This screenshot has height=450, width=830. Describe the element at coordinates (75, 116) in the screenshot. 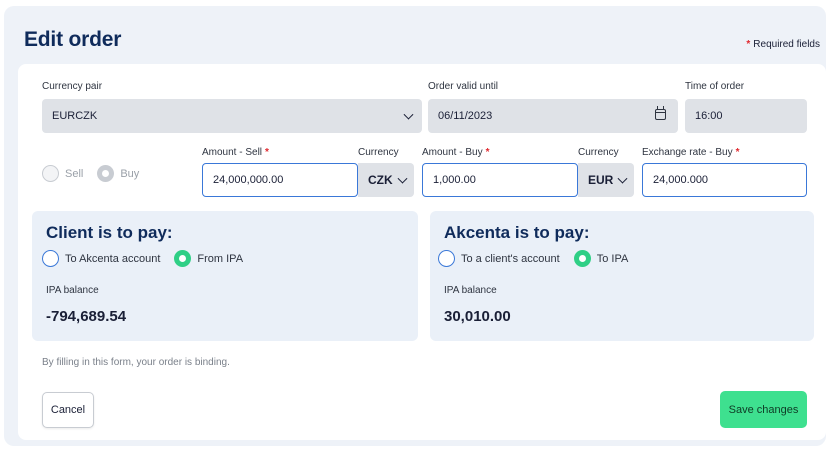

I see `currency-pair-value: EURCZK` at that location.